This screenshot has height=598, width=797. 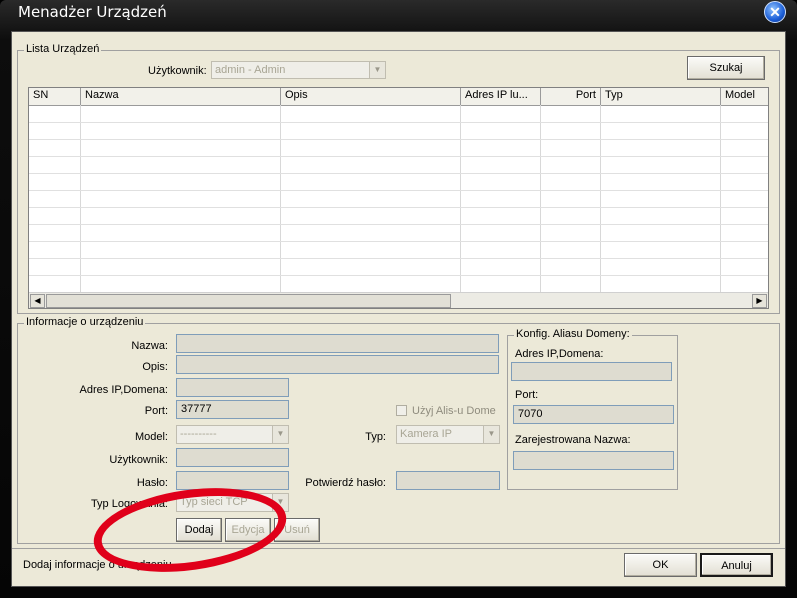 What do you see at coordinates (345, 483) in the screenshot?
I see `confirm-password-label: Potwierdź hasło:` at bounding box center [345, 483].